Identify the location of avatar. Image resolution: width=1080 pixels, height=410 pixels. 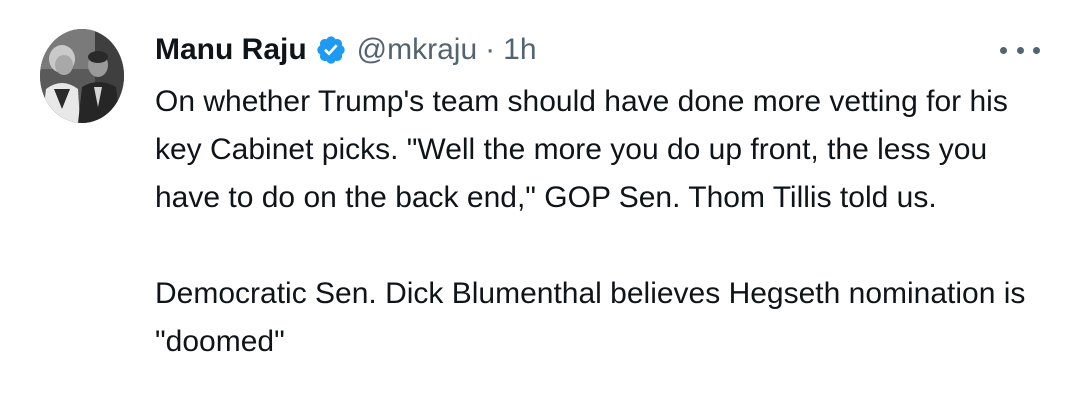
(82, 76).